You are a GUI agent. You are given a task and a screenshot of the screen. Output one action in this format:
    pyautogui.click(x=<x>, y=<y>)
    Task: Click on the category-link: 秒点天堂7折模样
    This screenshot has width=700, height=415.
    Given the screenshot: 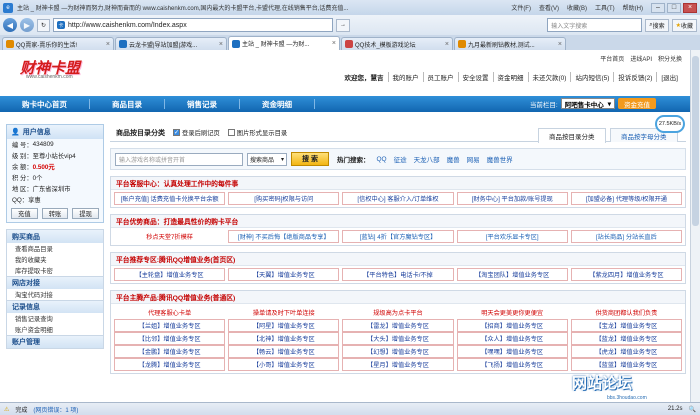 What is the action you would take?
    pyautogui.click(x=169, y=236)
    